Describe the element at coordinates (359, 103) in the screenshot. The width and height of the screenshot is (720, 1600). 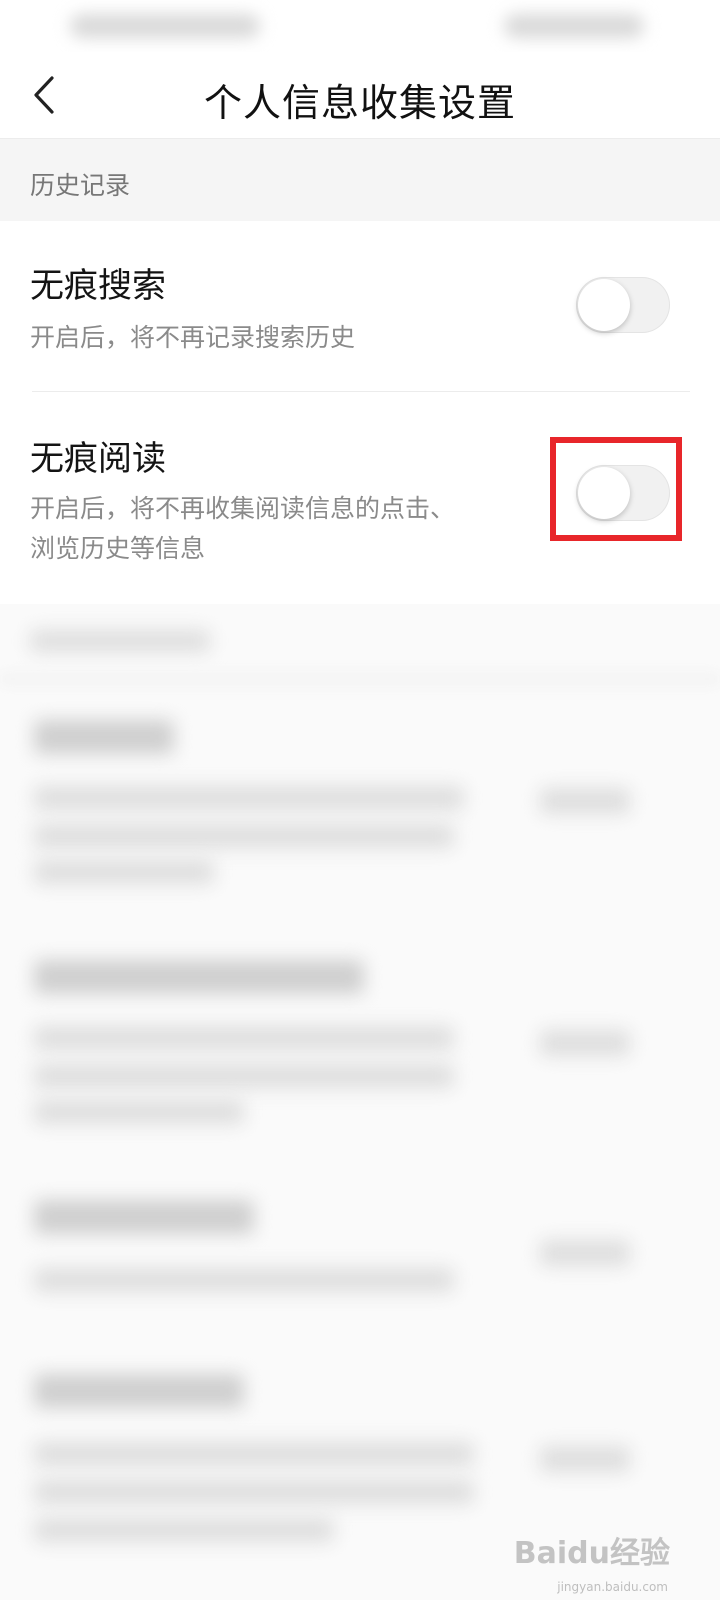
I see `page-title: 个人信息收集设置` at that location.